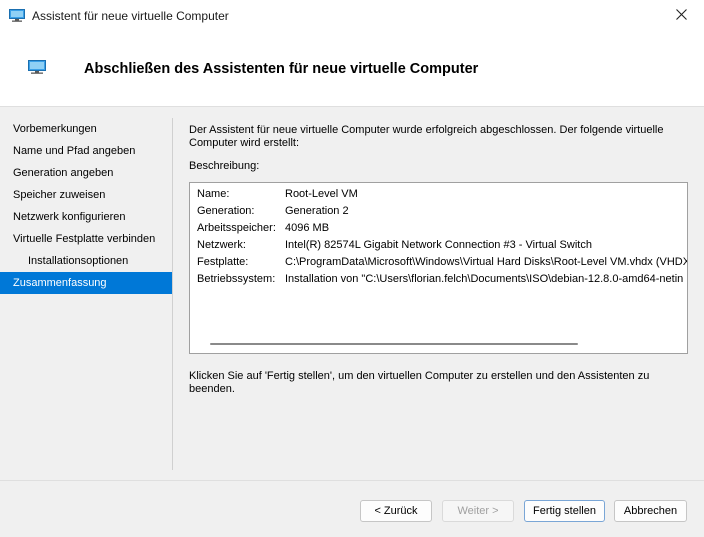  What do you see at coordinates (86, 239) in the screenshot?
I see `nav-item-festplatte: Virtuelle Festplatte verbinden` at bounding box center [86, 239].